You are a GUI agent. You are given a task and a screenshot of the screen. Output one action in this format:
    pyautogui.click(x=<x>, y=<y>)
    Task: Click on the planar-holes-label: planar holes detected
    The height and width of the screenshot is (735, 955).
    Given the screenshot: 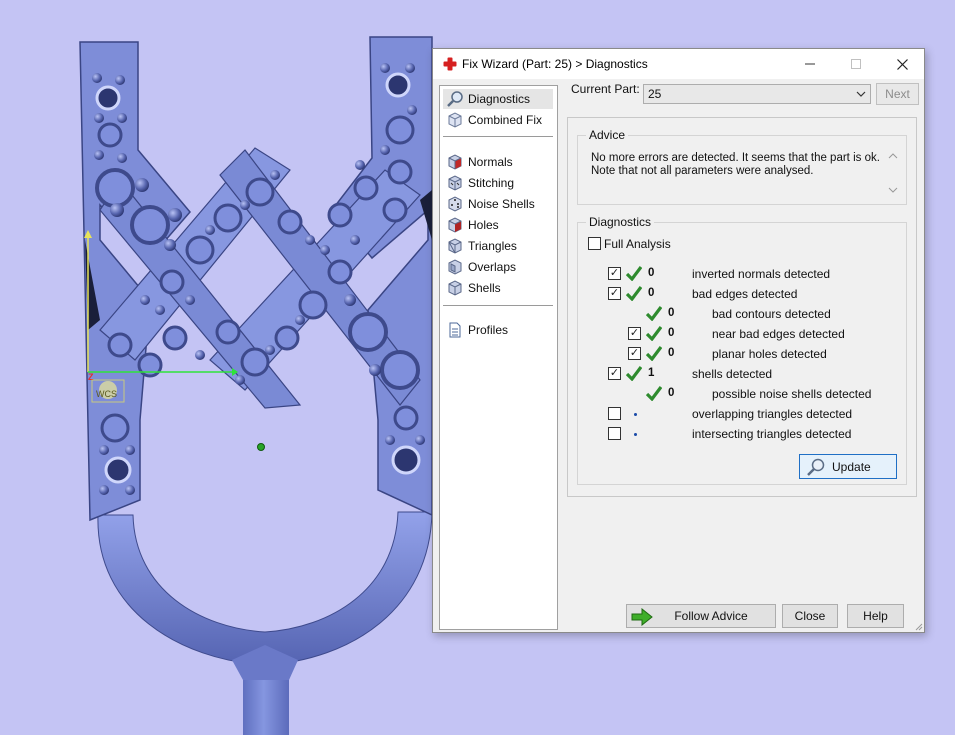 What is the action you would take?
    pyautogui.click(x=769, y=354)
    